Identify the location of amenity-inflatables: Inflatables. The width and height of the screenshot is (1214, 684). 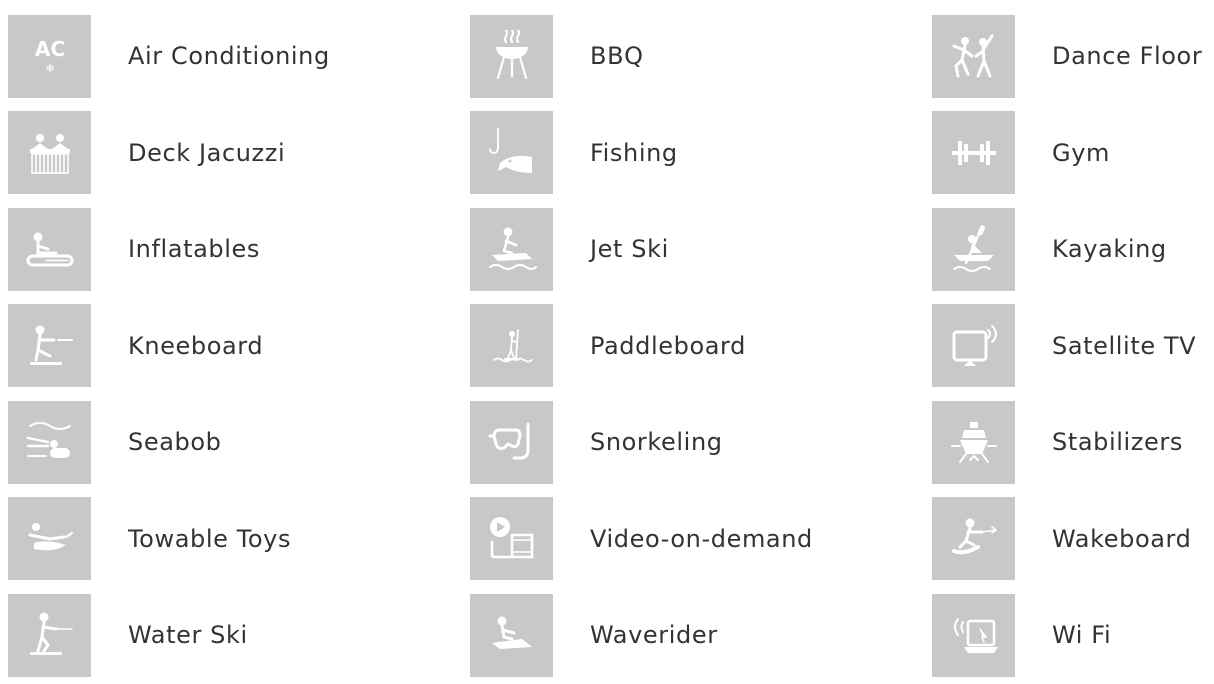
(239, 249).